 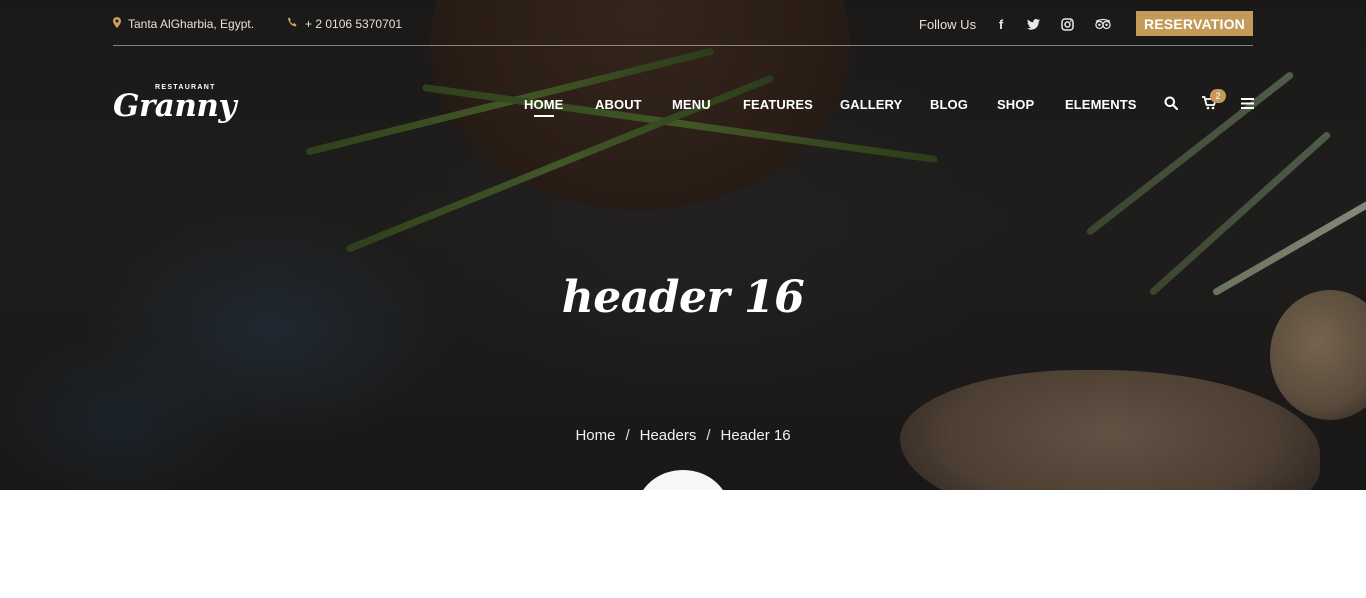 What do you see at coordinates (1001, 24) in the screenshot?
I see `facebook-icon: f` at bounding box center [1001, 24].